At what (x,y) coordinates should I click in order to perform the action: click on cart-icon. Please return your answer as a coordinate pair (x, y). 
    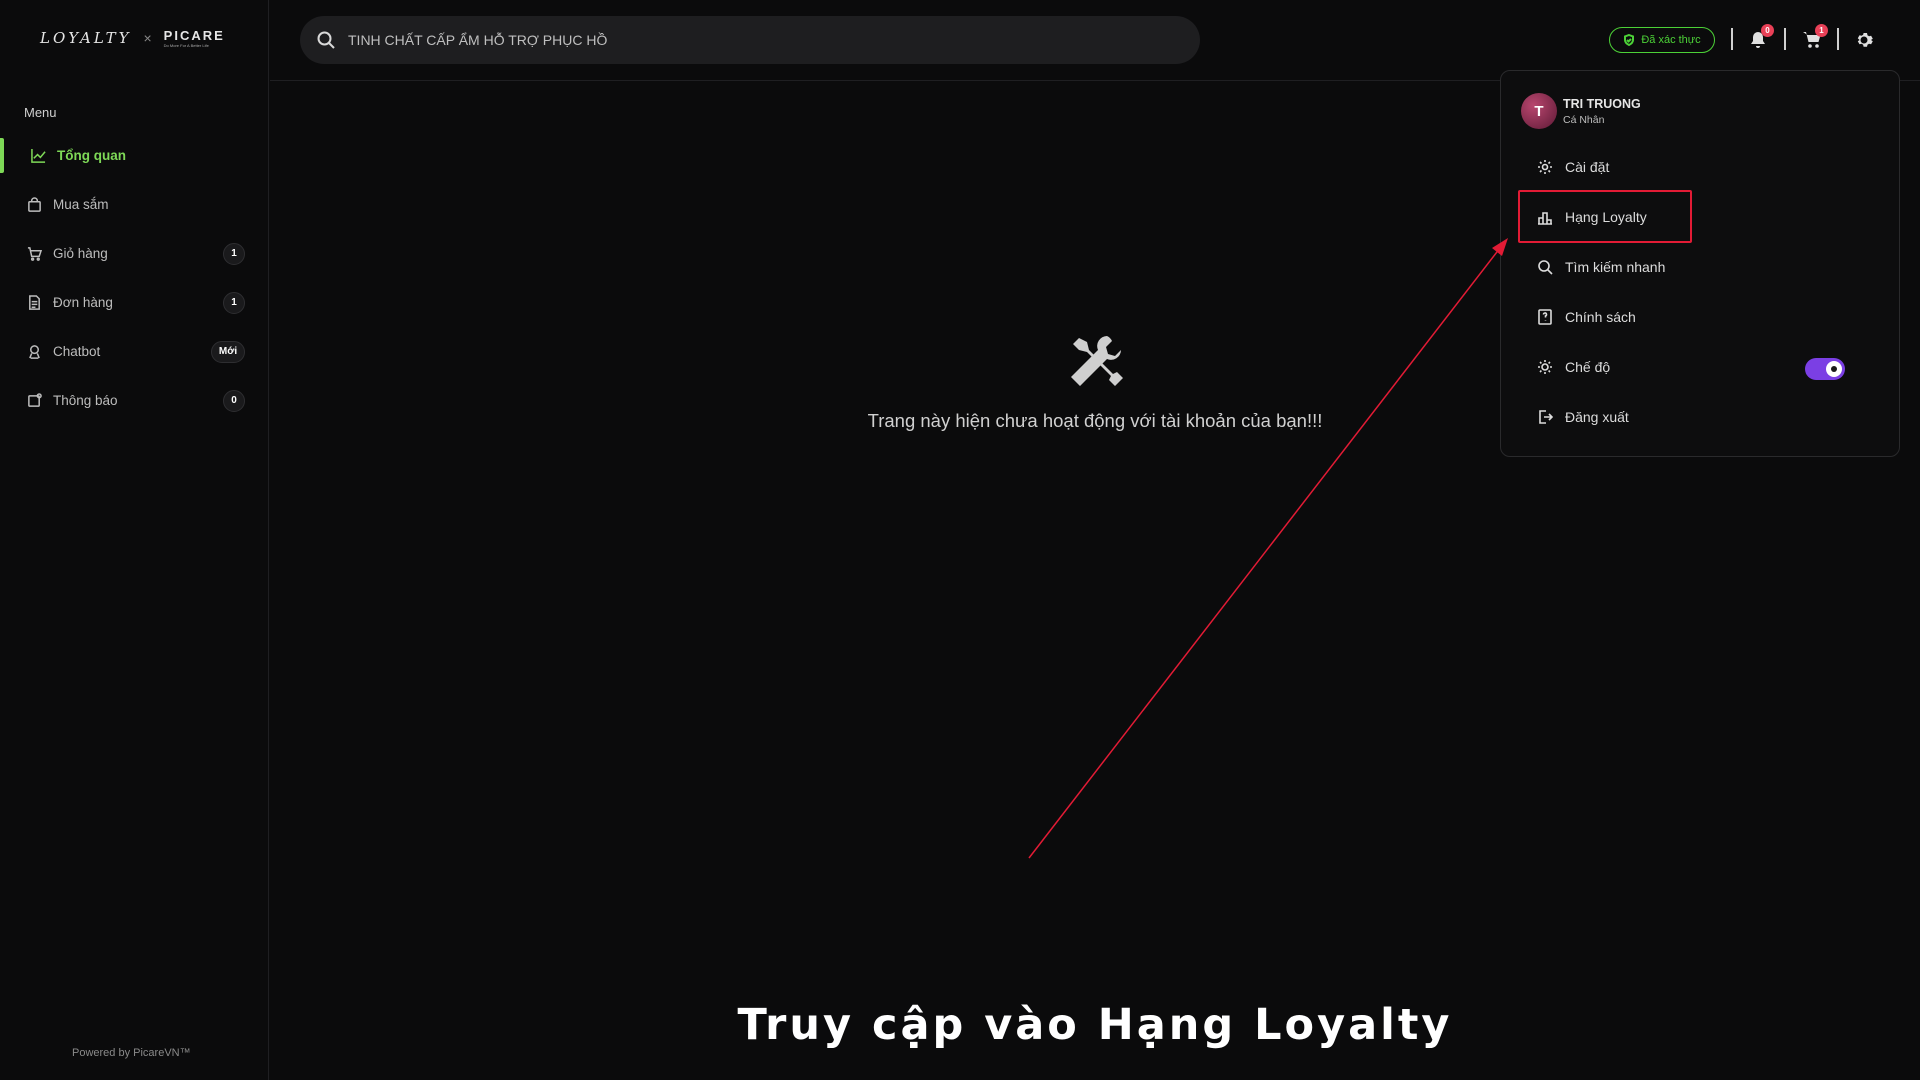
    Looking at the image, I should click on (34, 254).